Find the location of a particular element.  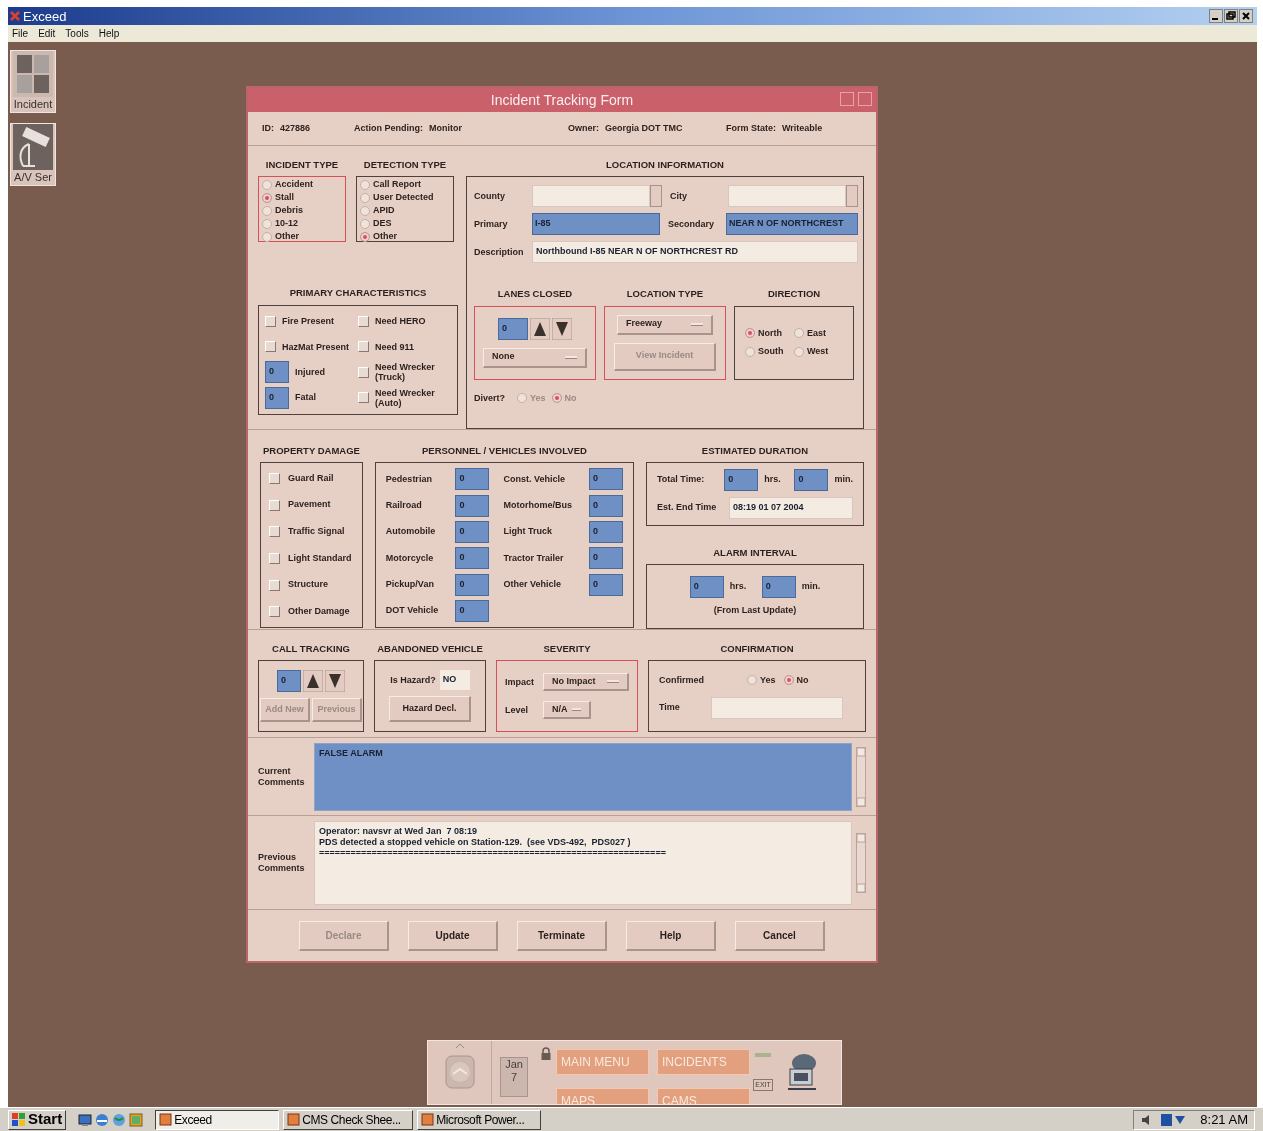

section-heading: LANES CLOSED is located at coordinates (535, 294).